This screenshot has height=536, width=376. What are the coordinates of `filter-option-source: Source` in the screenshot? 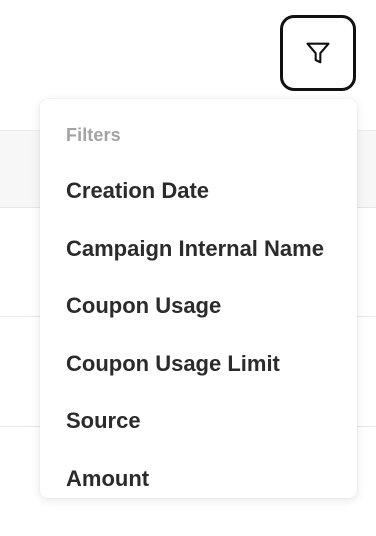 It's located at (103, 421).